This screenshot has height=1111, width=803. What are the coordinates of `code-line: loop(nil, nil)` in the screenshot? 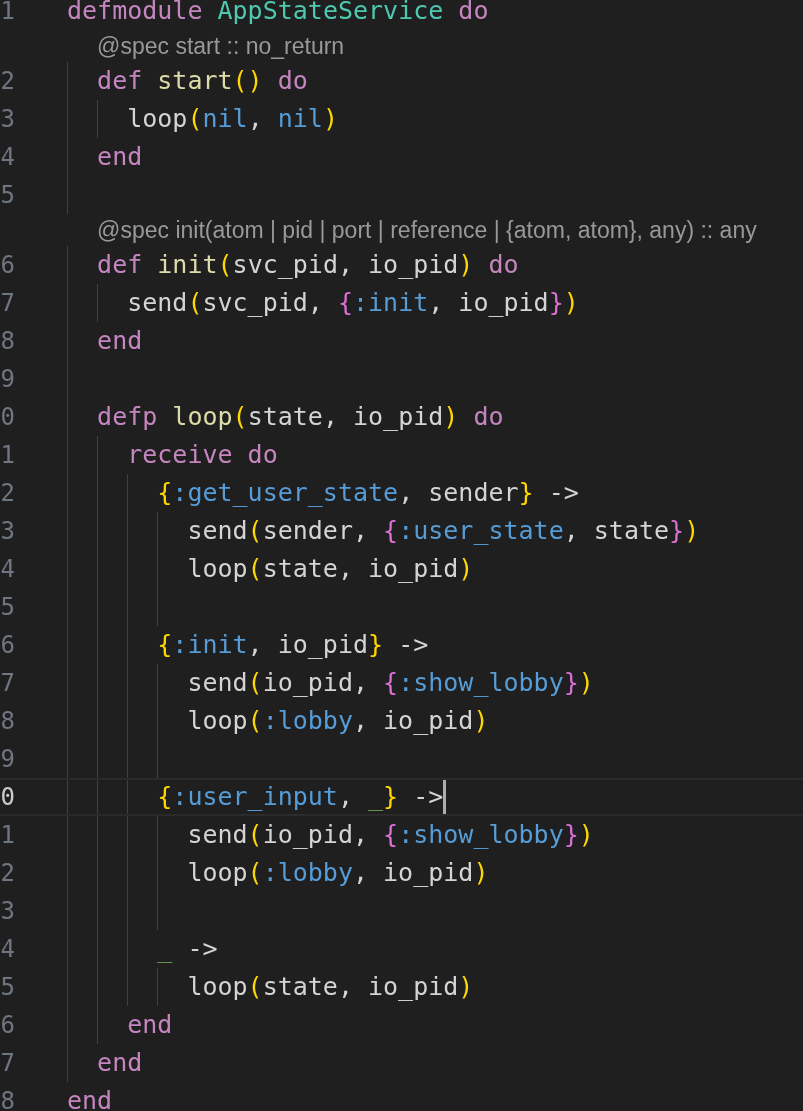 It's located at (232, 119).